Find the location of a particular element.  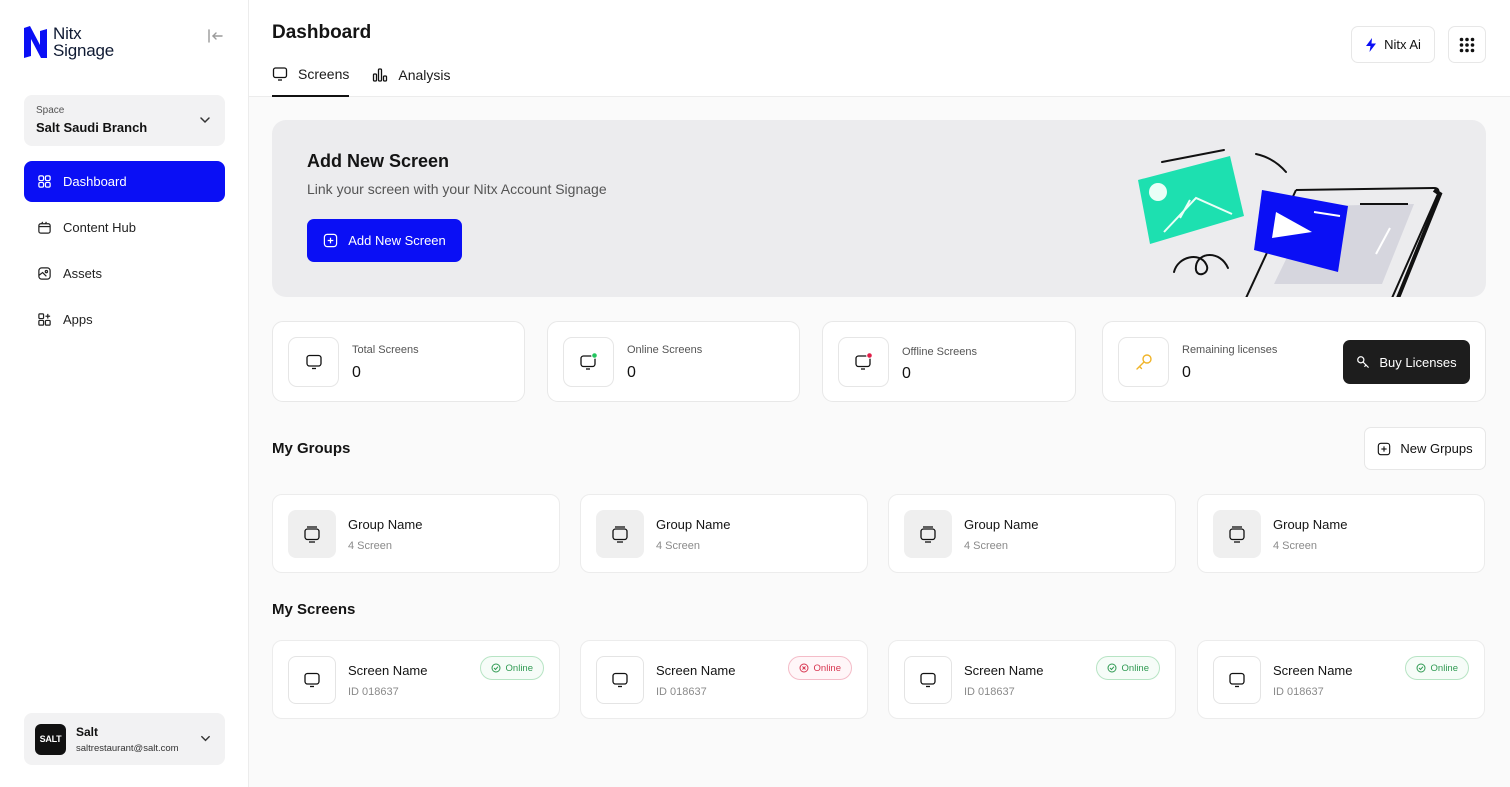

space-selector: Space Salt Saudi Branch is located at coordinates (124, 120).